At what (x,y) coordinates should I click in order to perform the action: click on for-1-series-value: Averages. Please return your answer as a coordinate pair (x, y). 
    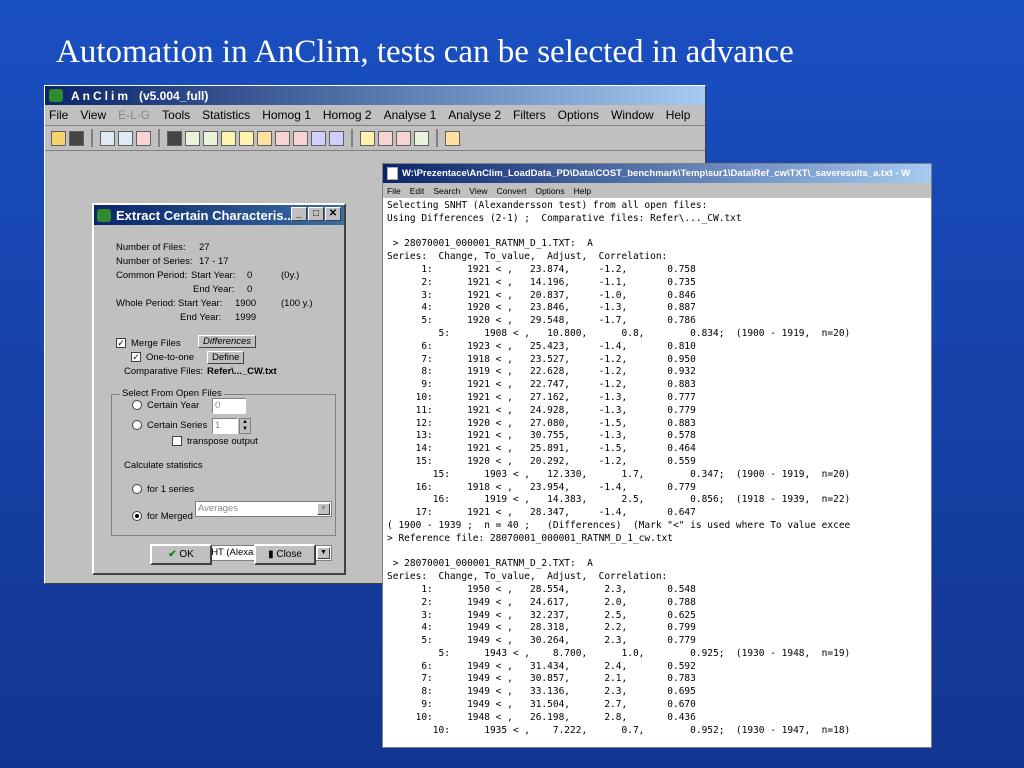
    Looking at the image, I should click on (218, 508).